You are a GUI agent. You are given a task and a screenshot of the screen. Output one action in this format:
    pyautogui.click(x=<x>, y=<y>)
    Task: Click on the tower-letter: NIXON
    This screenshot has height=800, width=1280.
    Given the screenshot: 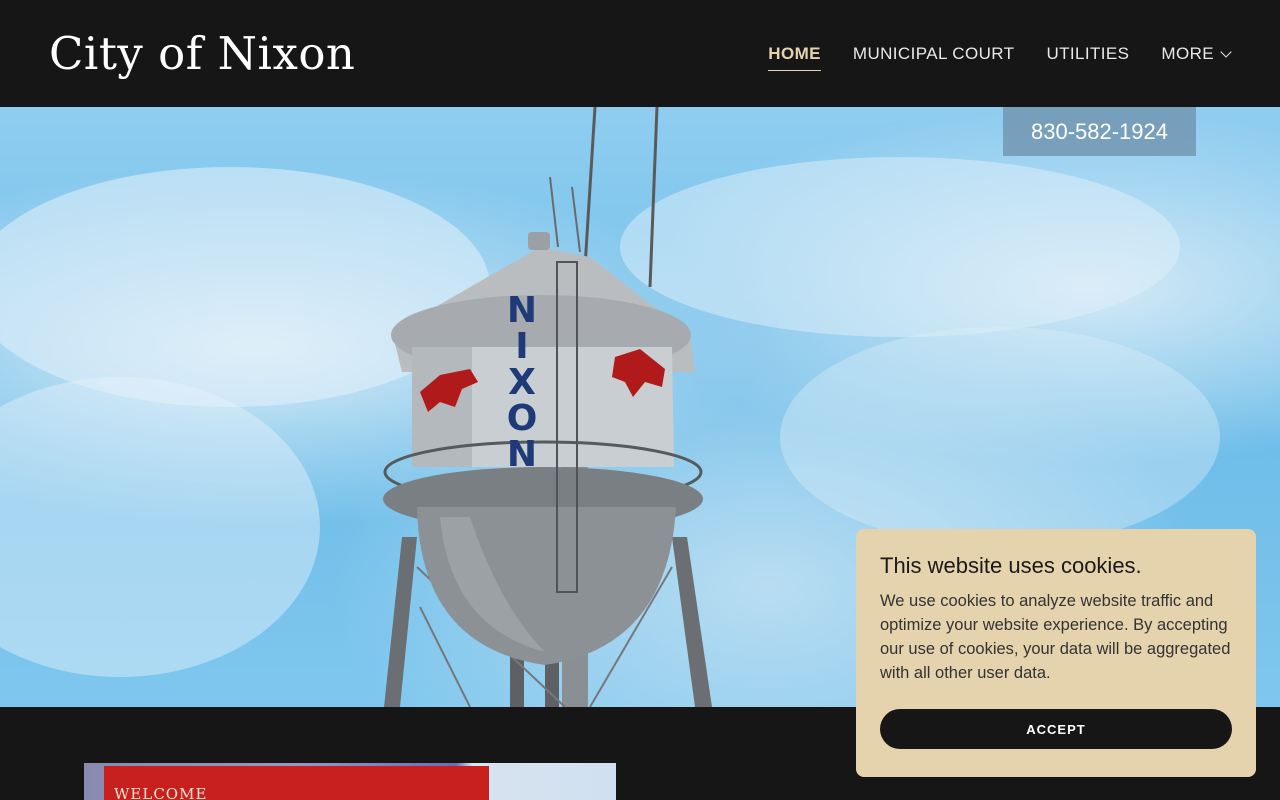 What is the action you would take?
    pyautogui.click(x=522, y=382)
    